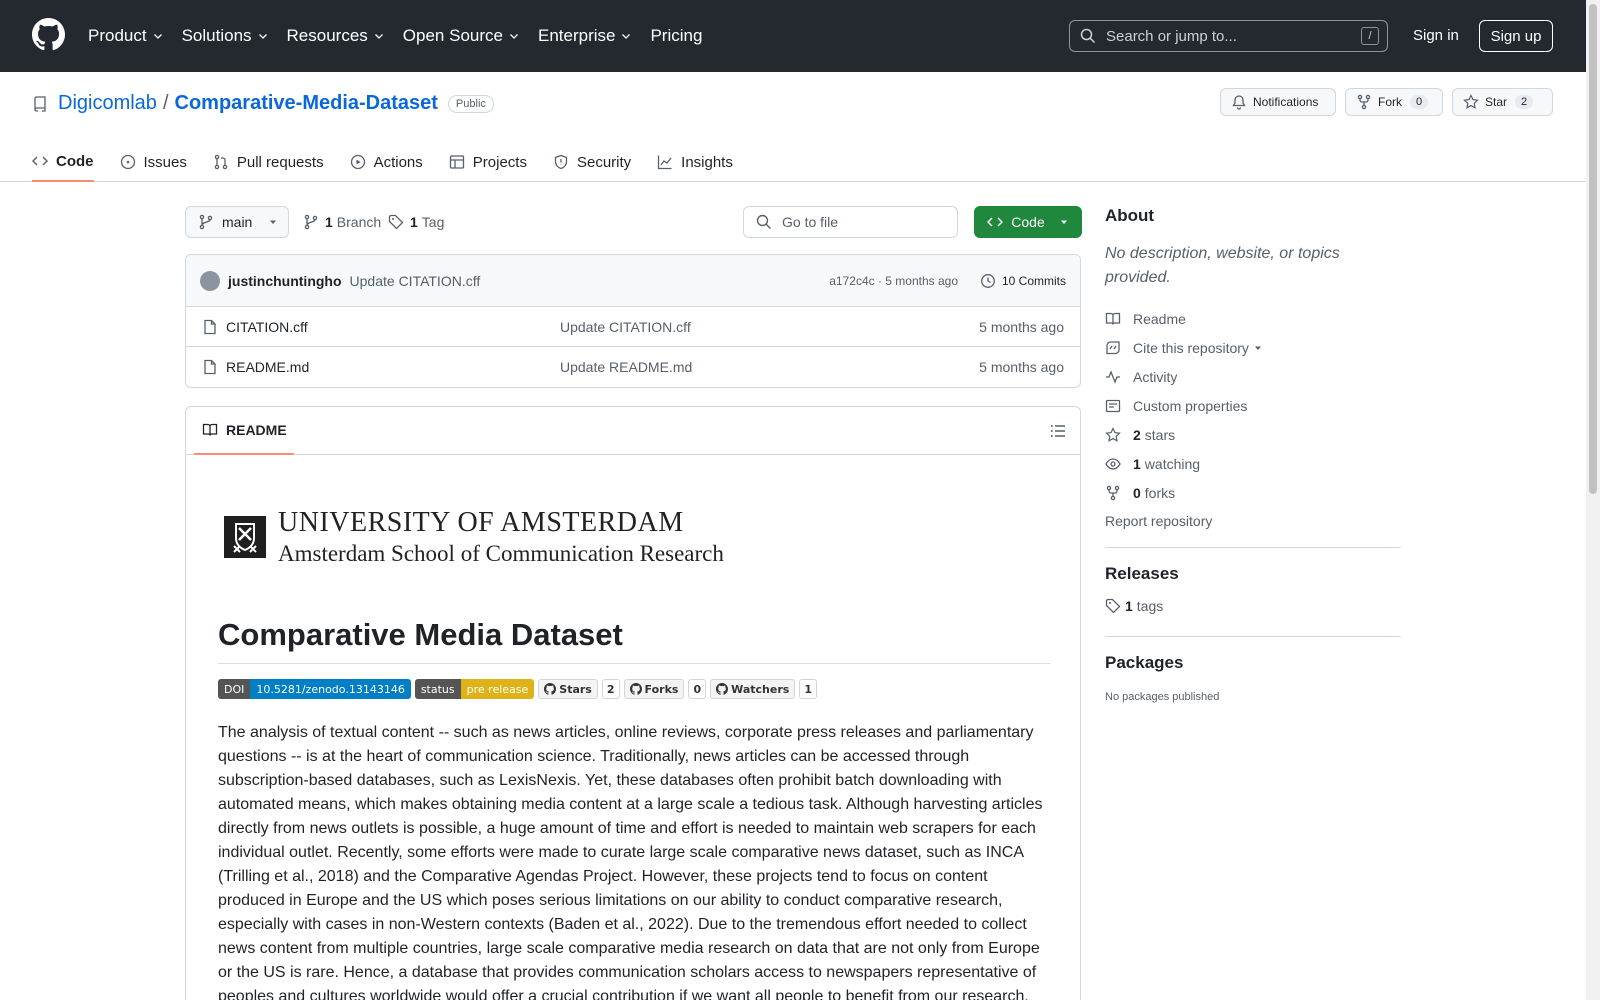 The height and width of the screenshot is (1000, 1600). What do you see at coordinates (221, 162) in the screenshot?
I see `pull-request-icon` at bounding box center [221, 162].